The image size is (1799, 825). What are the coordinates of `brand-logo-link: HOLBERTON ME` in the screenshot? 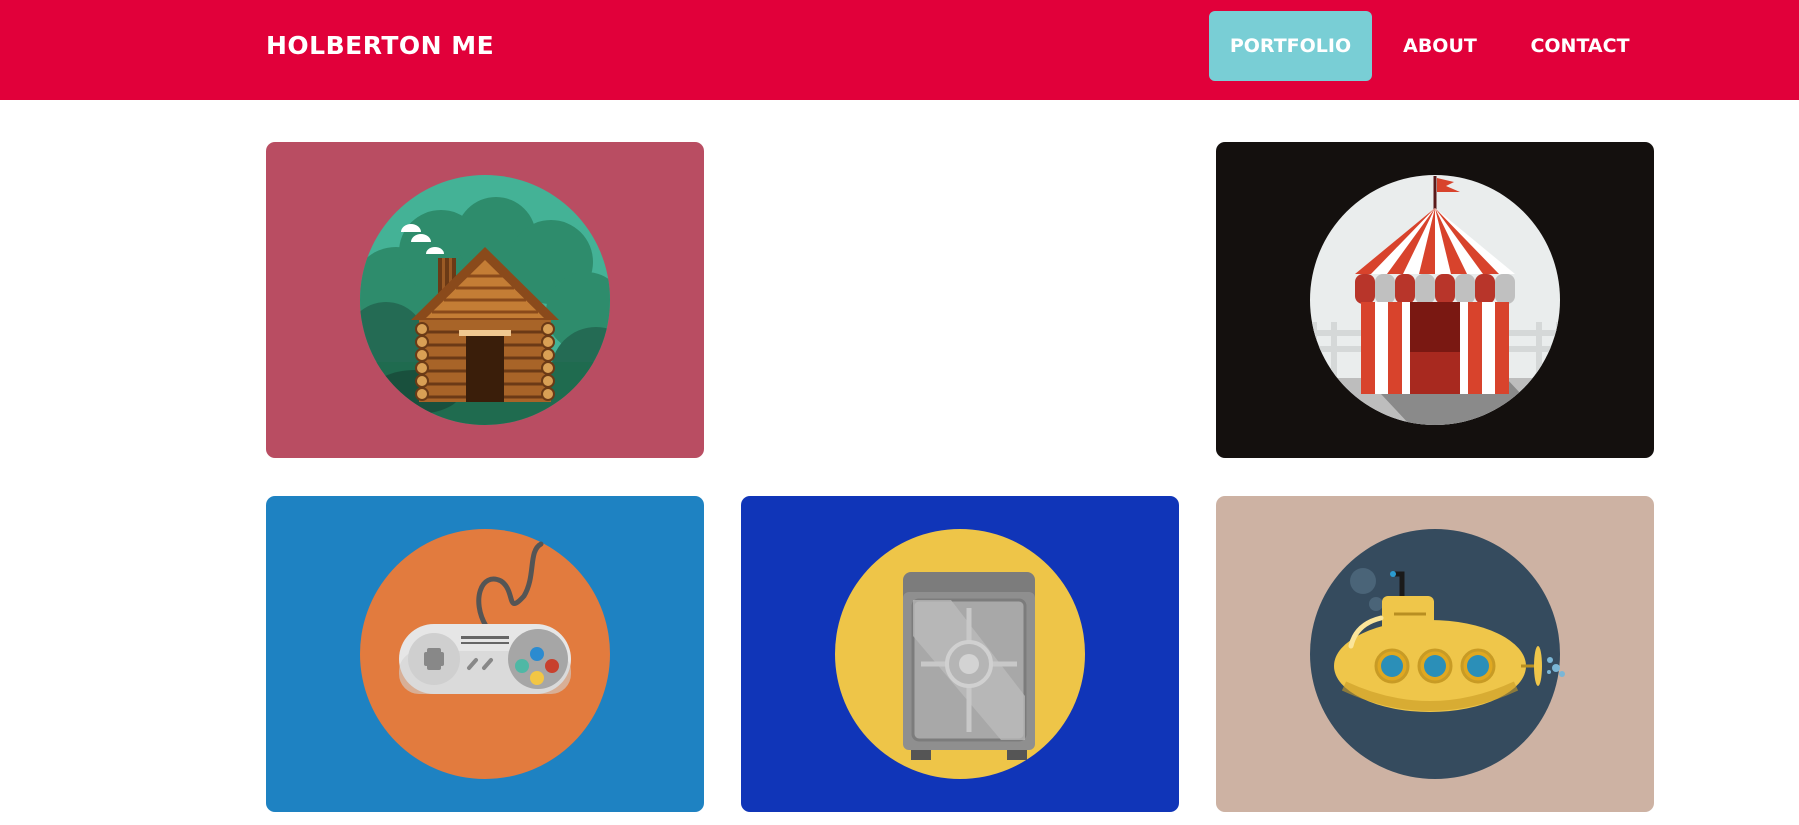 It's located at (380, 45).